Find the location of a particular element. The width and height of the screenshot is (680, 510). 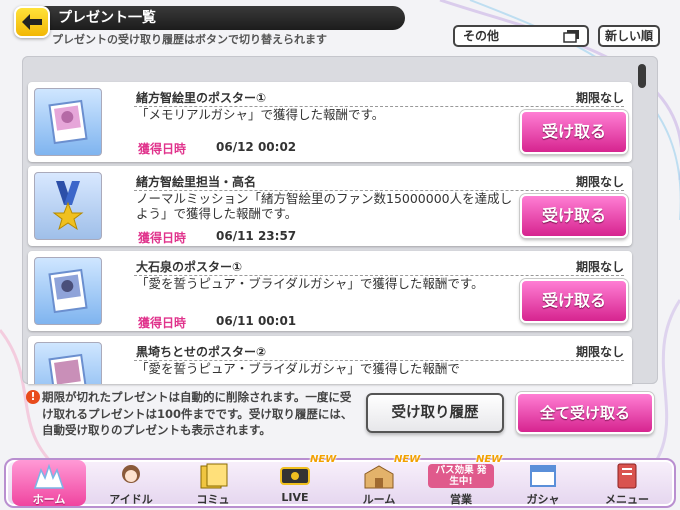

home-icon is located at coordinates (49, 476).